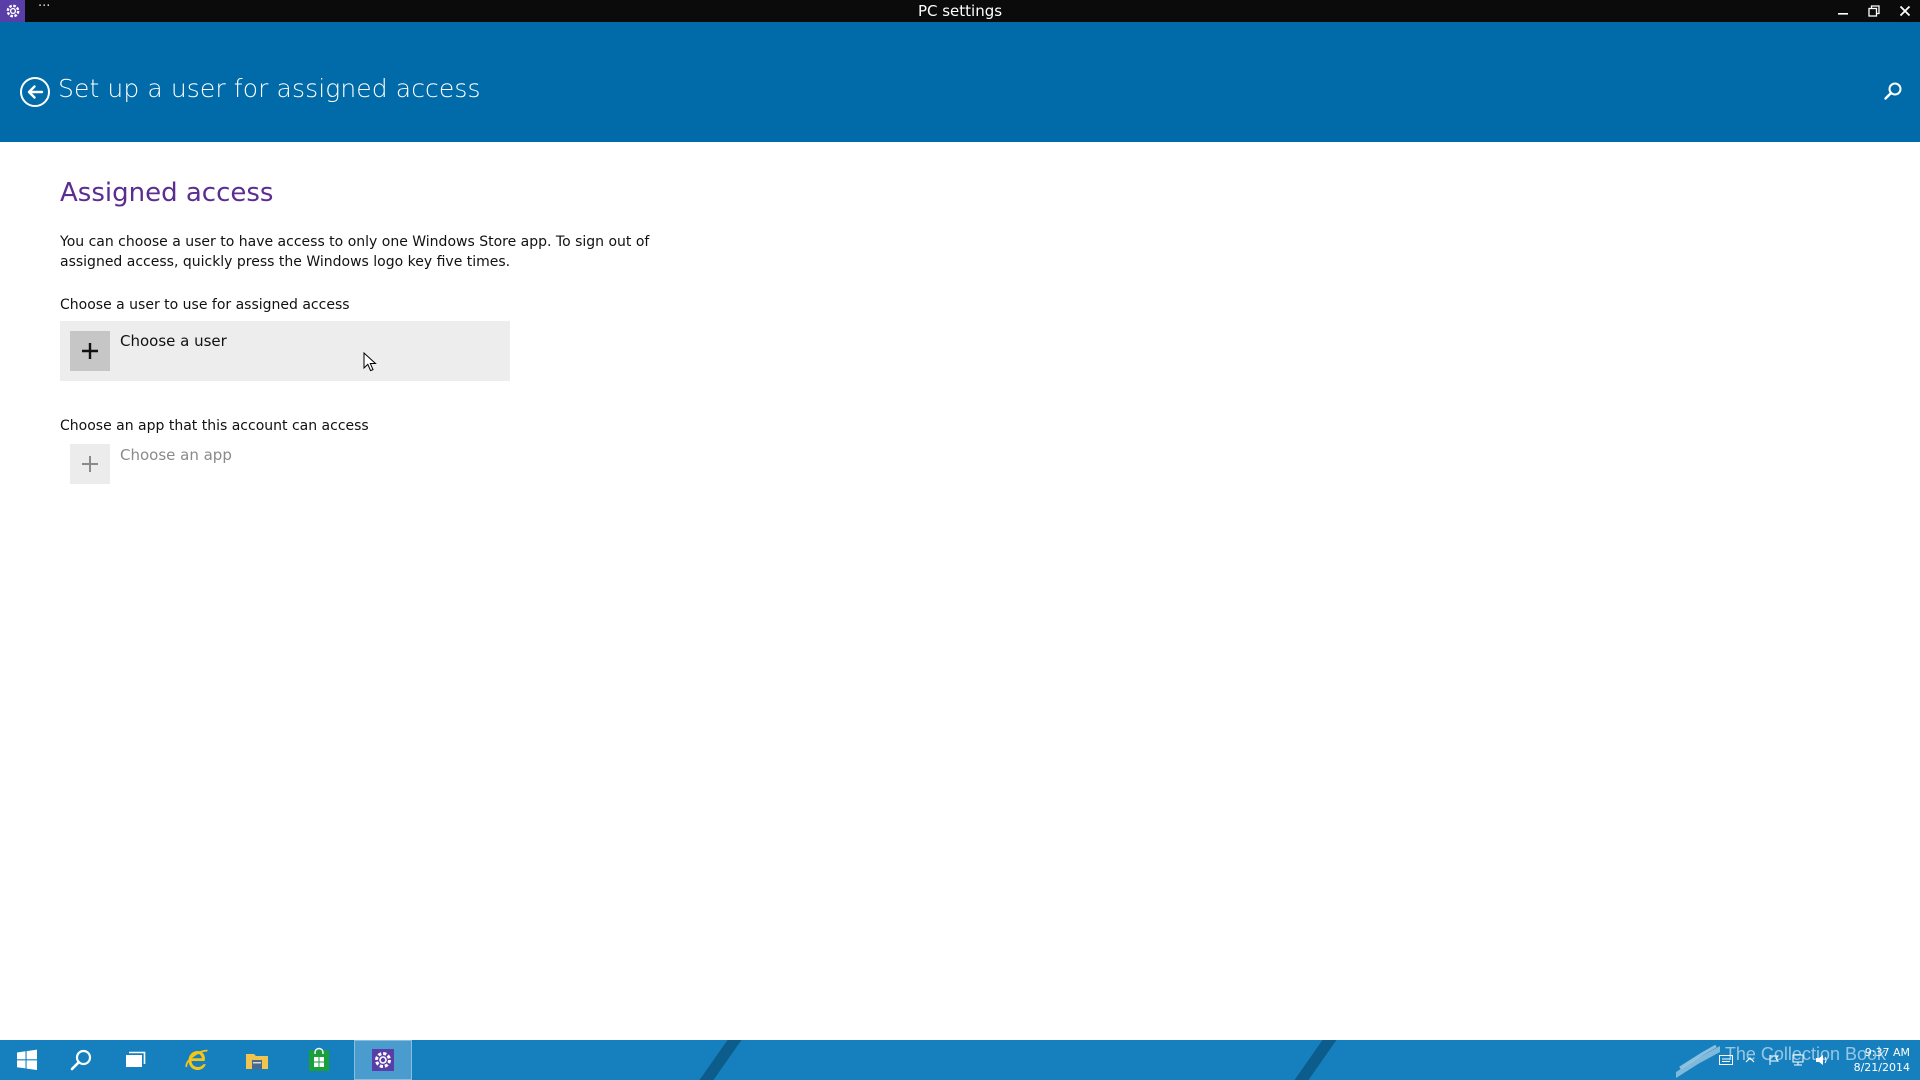 The image size is (1920, 1080). I want to click on choose-user-button: Choose a user, so click(285, 351).